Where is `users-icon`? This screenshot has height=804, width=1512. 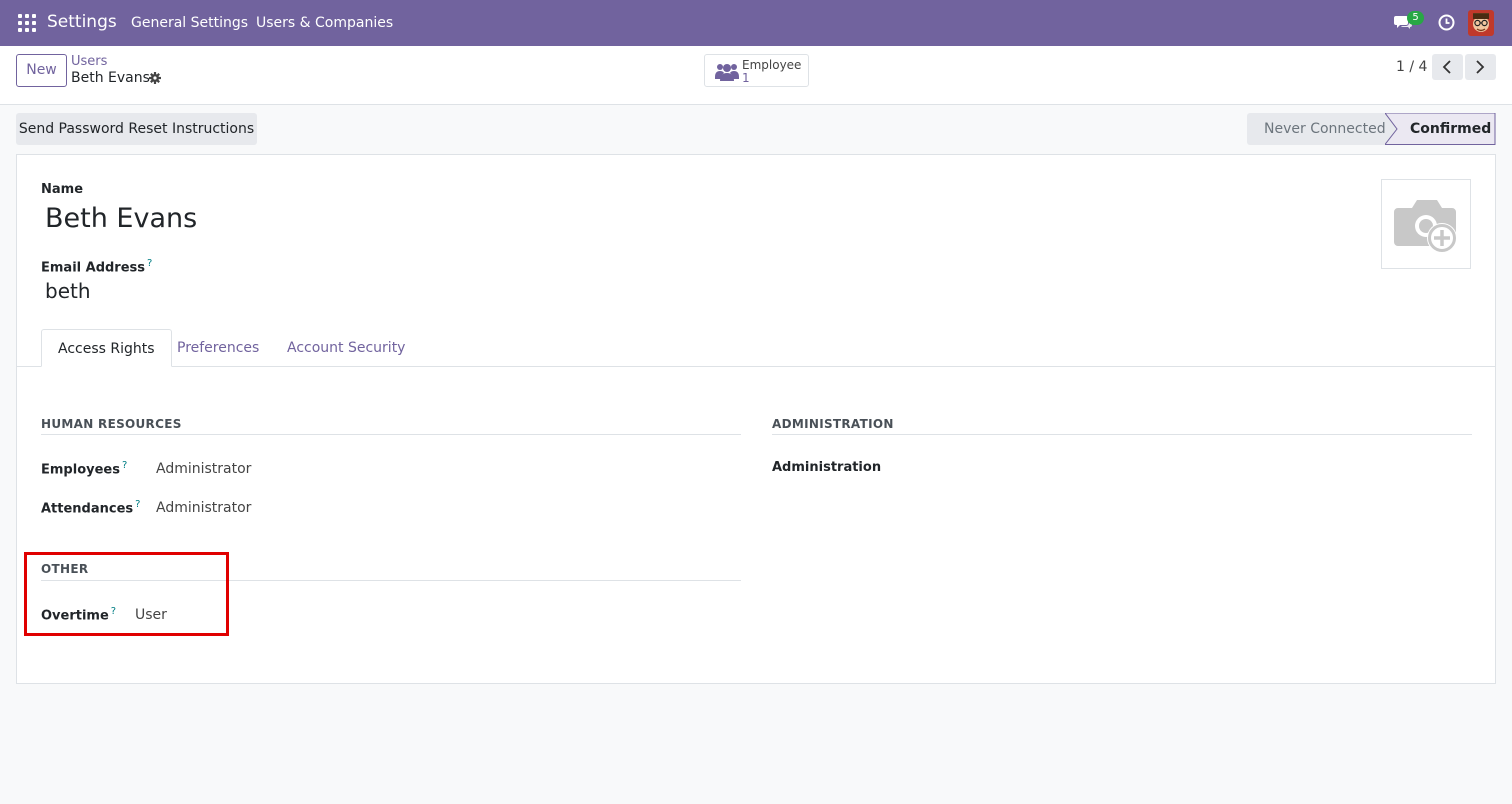 users-icon is located at coordinates (727, 72).